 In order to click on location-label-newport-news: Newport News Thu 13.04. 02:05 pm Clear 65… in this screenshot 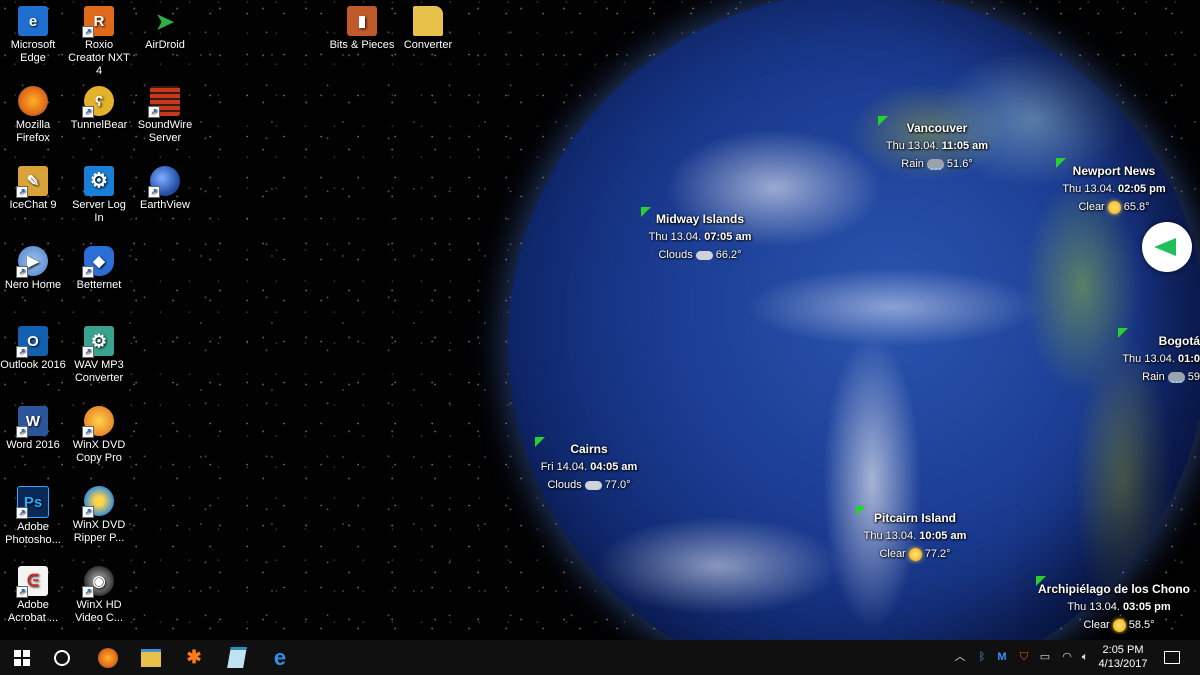, I will do `click(1114, 189)`.